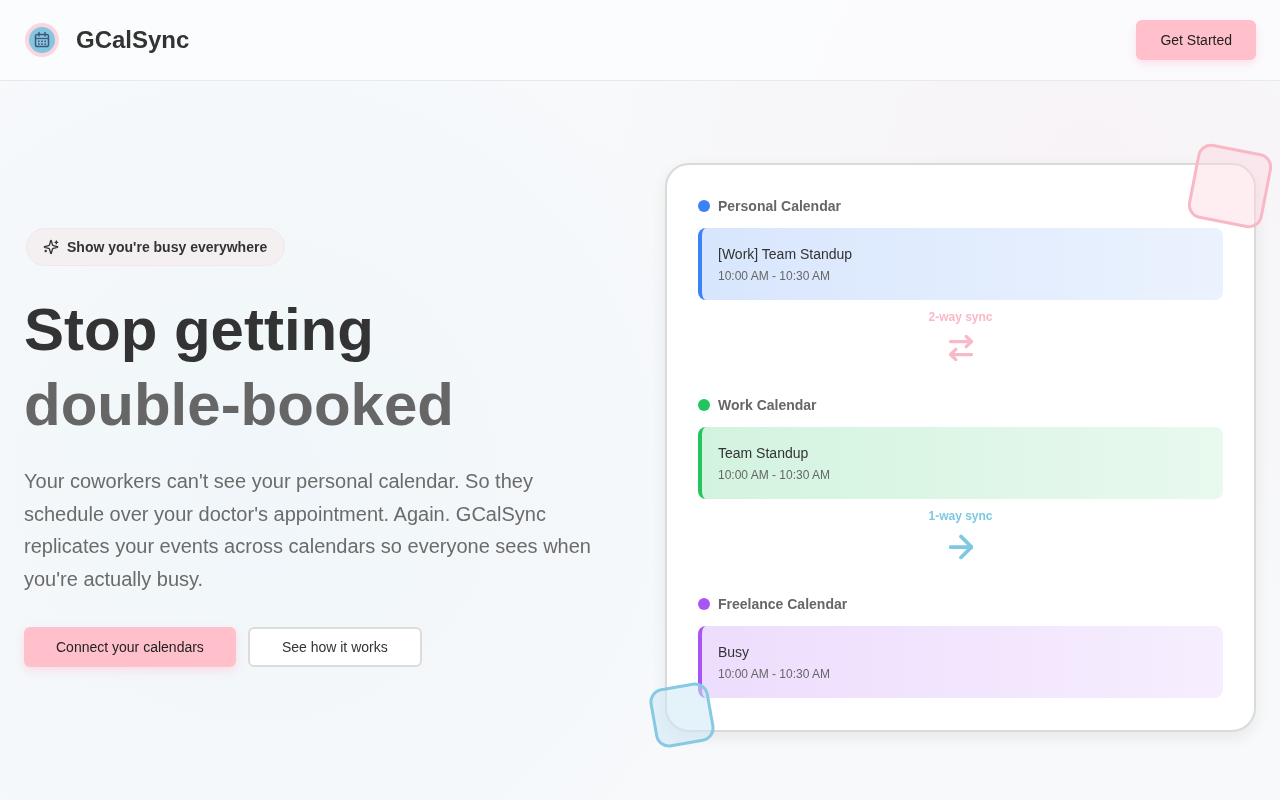 The height and width of the screenshot is (800, 1280). What do you see at coordinates (786, 254) in the screenshot?
I see `event-title: [Work] Team Standup` at bounding box center [786, 254].